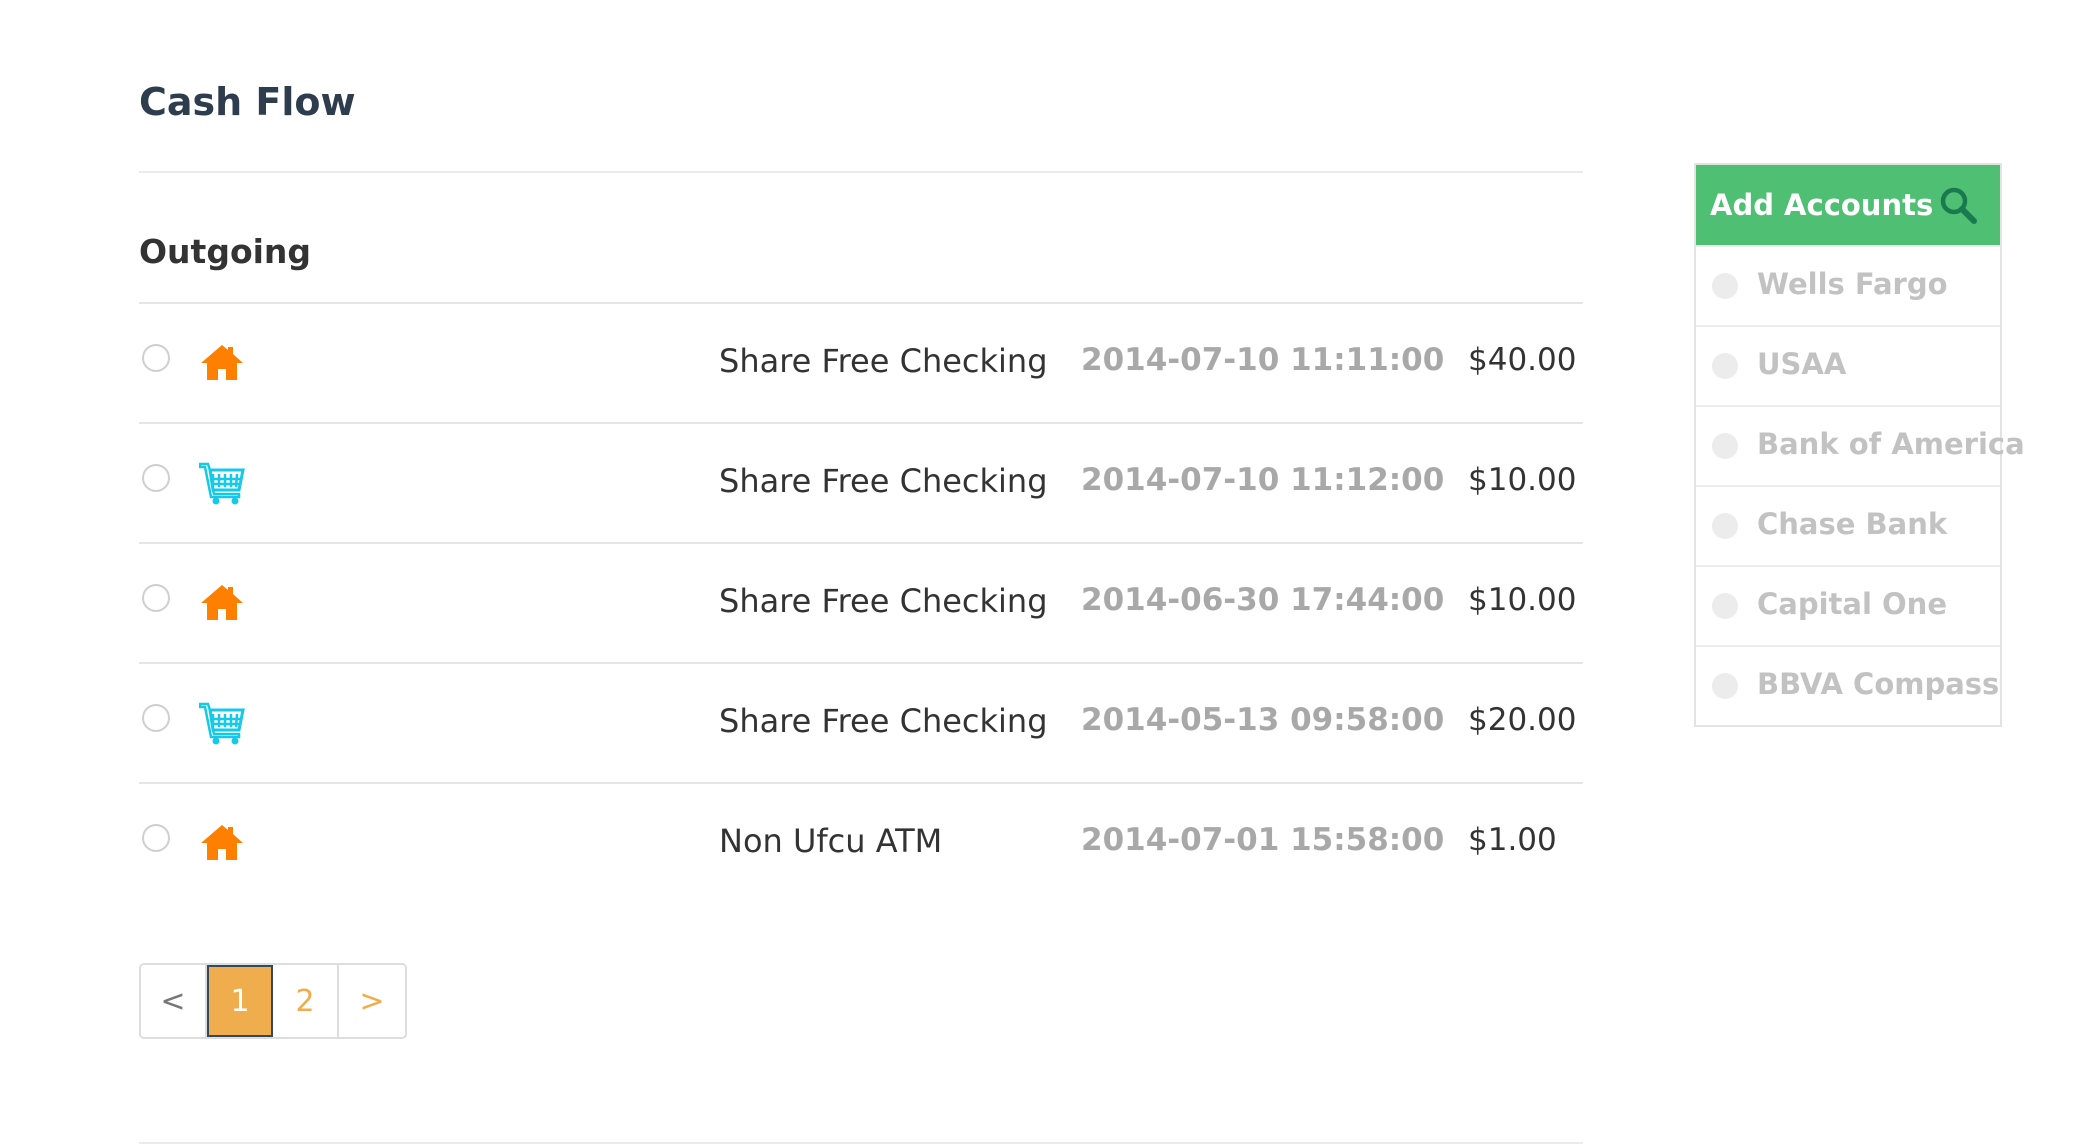 The width and height of the screenshot is (2100, 1144). I want to click on bank-option: BBVA Compass, so click(1848, 685).